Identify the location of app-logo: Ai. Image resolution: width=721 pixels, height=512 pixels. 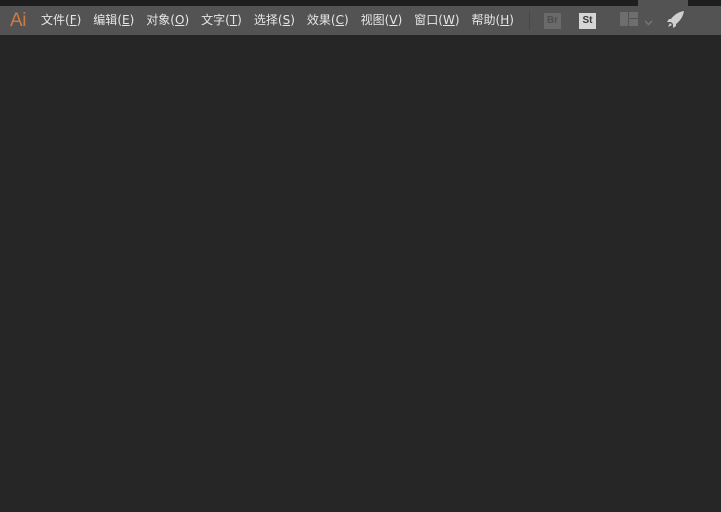
(18, 20).